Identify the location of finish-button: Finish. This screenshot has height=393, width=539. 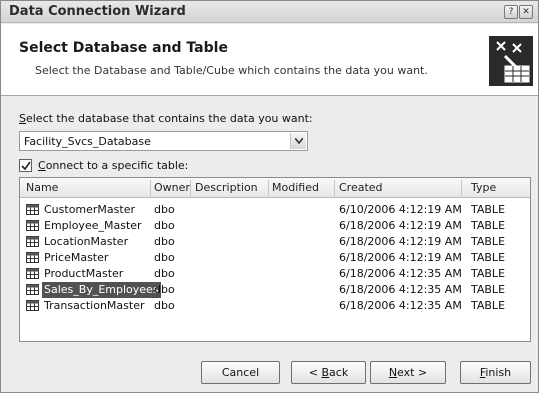
(495, 372).